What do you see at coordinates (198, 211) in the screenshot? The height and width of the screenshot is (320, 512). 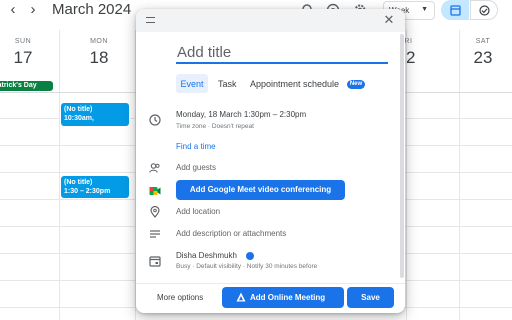 I see `add-location-field: Add location` at bounding box center [198, 211].